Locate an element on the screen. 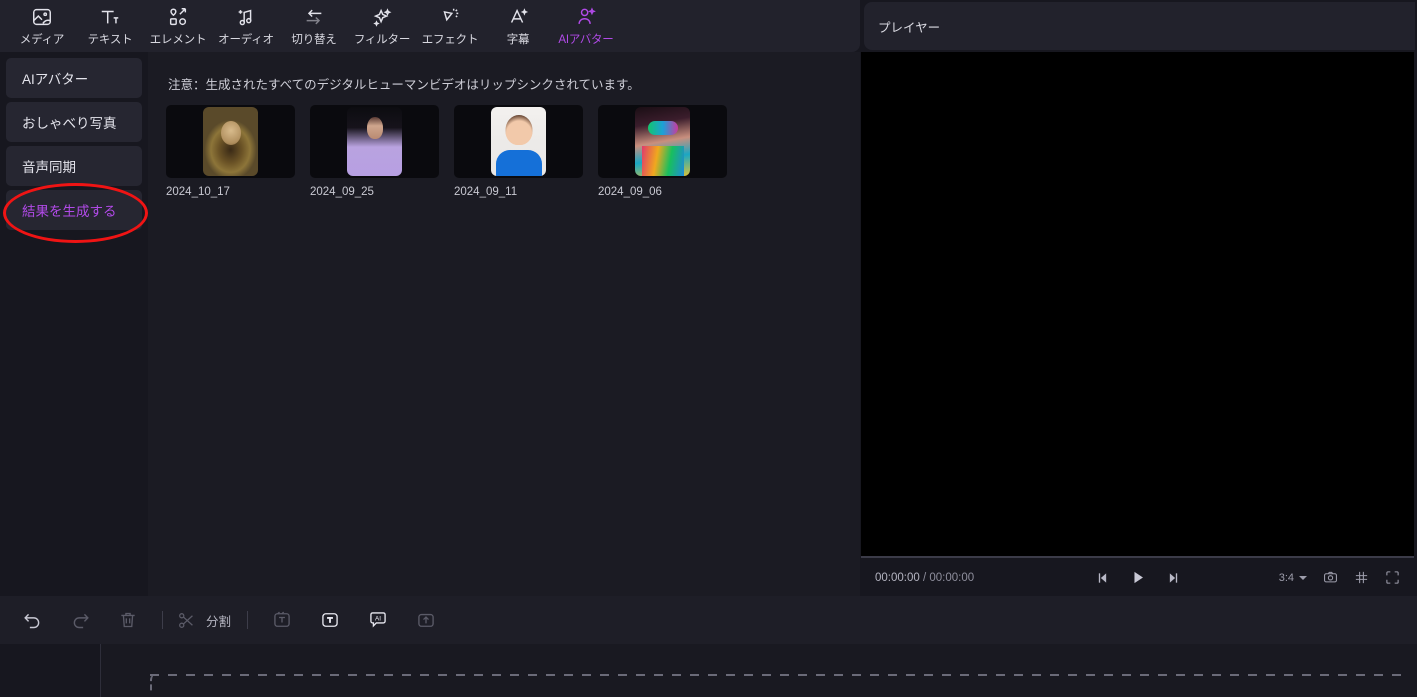  toolbar-tab-label: テキスト is located at coordinates (110, 39).